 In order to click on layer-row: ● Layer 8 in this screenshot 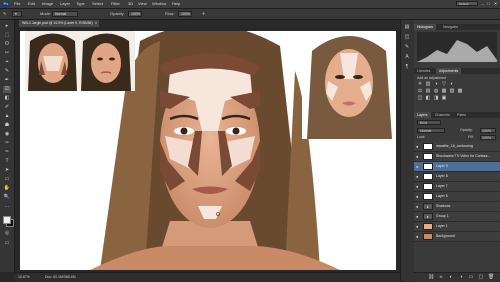, I will do `click(457, 177)`.